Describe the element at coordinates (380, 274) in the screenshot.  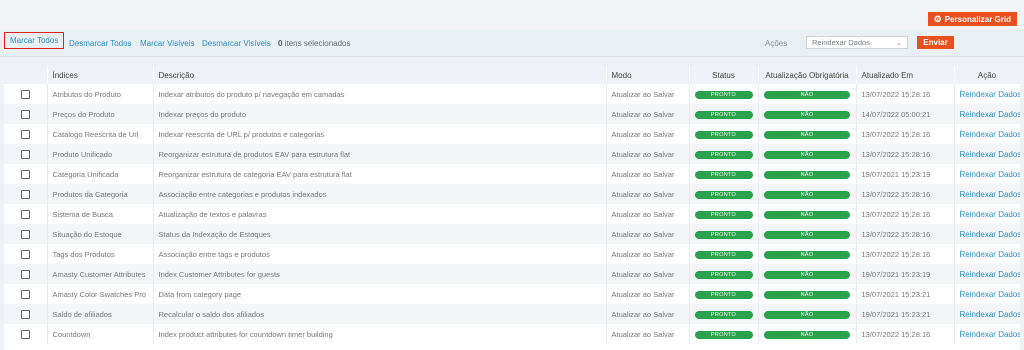
I see `index-description: Index Customer Attributes for guests` at that location.